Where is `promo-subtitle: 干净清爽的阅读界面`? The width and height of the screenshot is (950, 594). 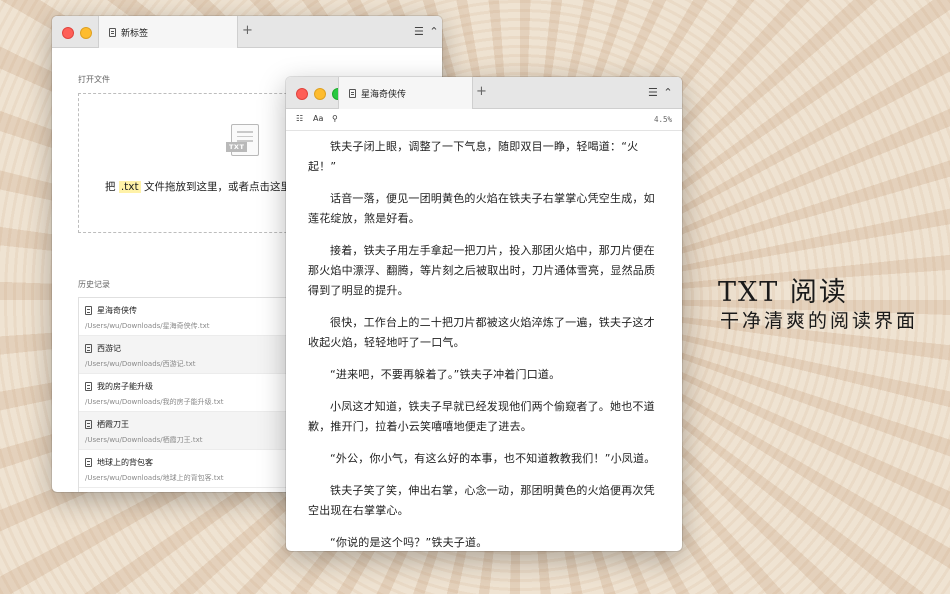
promo-subtitle: 干净清爽的阅读界面 is located at coordinates (819, 321).